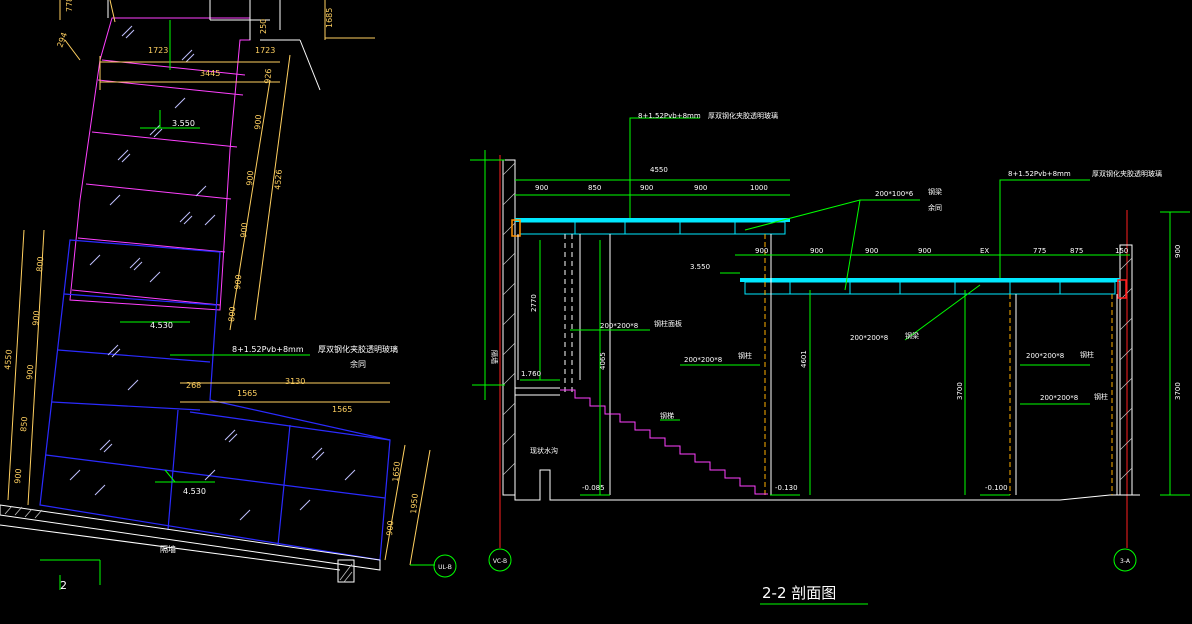 This screenshot has height=624, width=1192. What do you see at coordinates (534, 303) in the screenshot?
I see `section-vdim-2770: 2770` at bounding box center [534, 303].